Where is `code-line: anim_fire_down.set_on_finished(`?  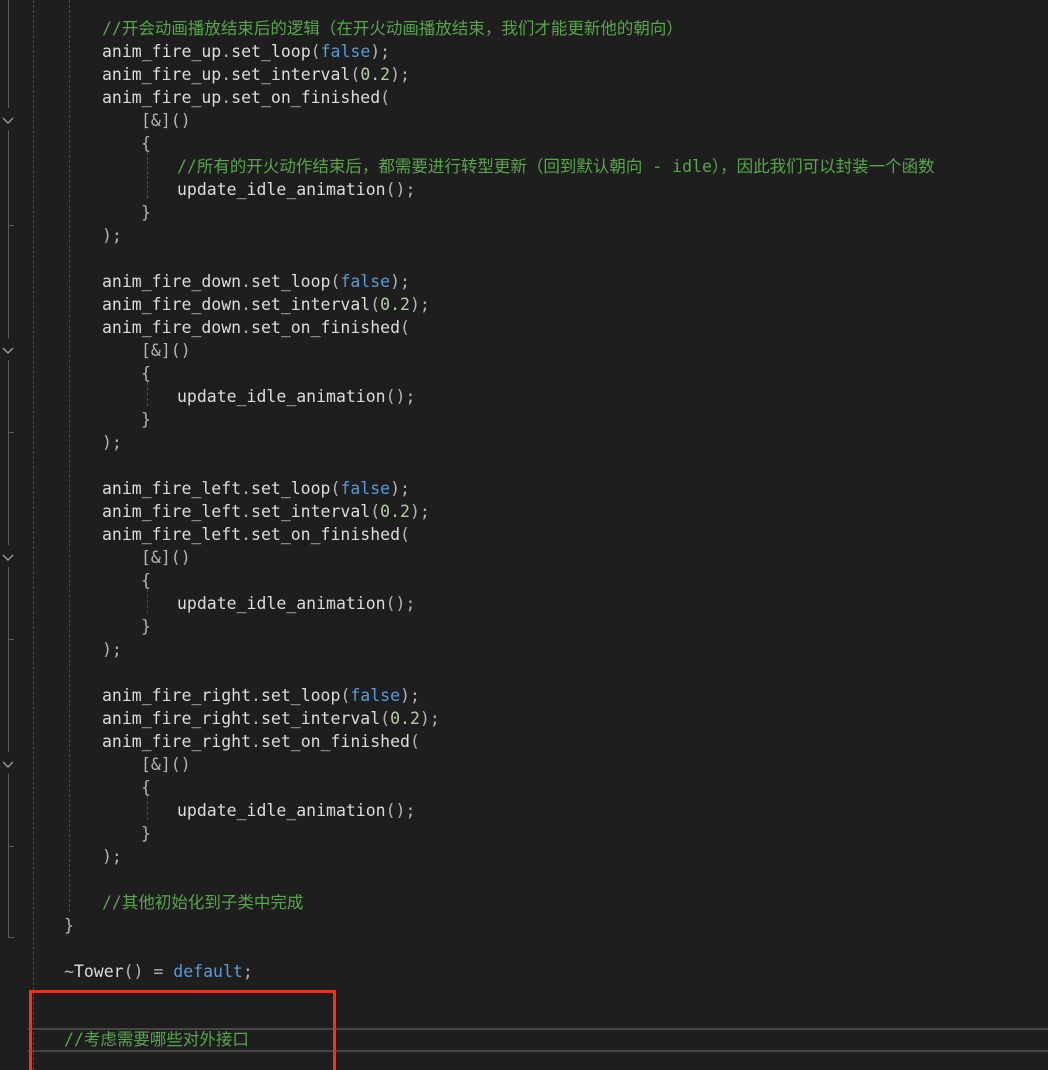
code-line: anim_fire_down.set_on_finished( is located at coordinates (256, 327).